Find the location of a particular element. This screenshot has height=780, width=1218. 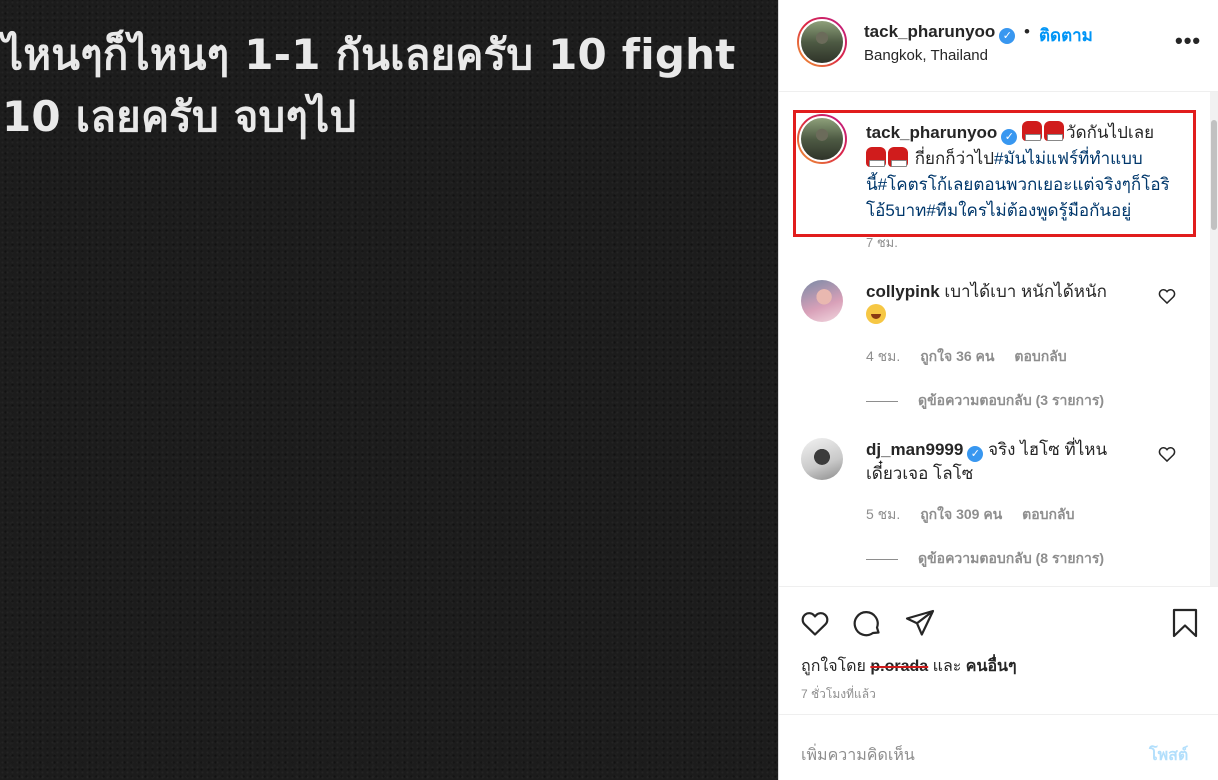

view-replies-label: ดูข้อความตอบกลับ (3 รายการ) is located at coordinates (1011, 400).